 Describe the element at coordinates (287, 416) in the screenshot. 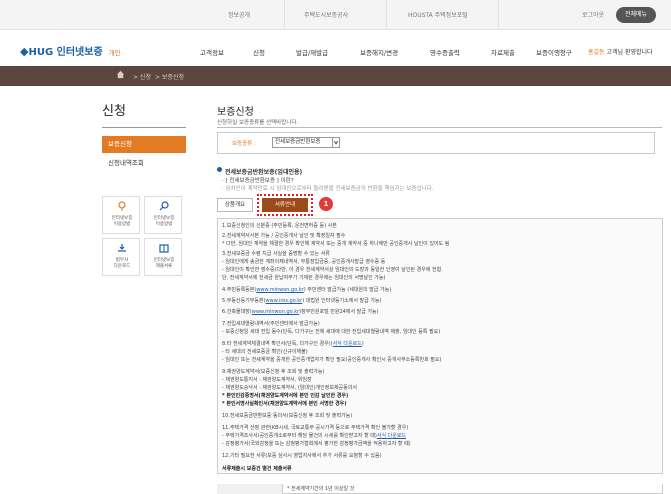

I see `doc-item: 10.전세보증금반환보증 동의서(보증신청 후 조회 및 출력가능)` at that location.